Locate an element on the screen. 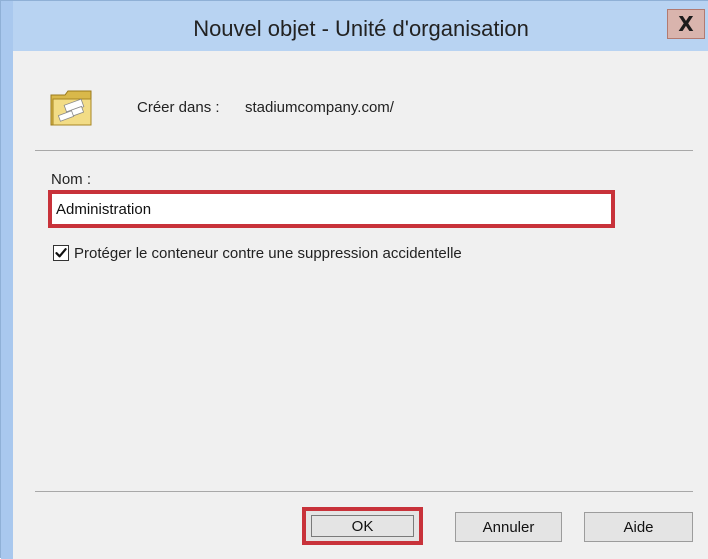 The height and width of the screenshot is (559, 708). title-bar: Nouvel objet - Unité d'organisation X is located at coordinates (360, 26).